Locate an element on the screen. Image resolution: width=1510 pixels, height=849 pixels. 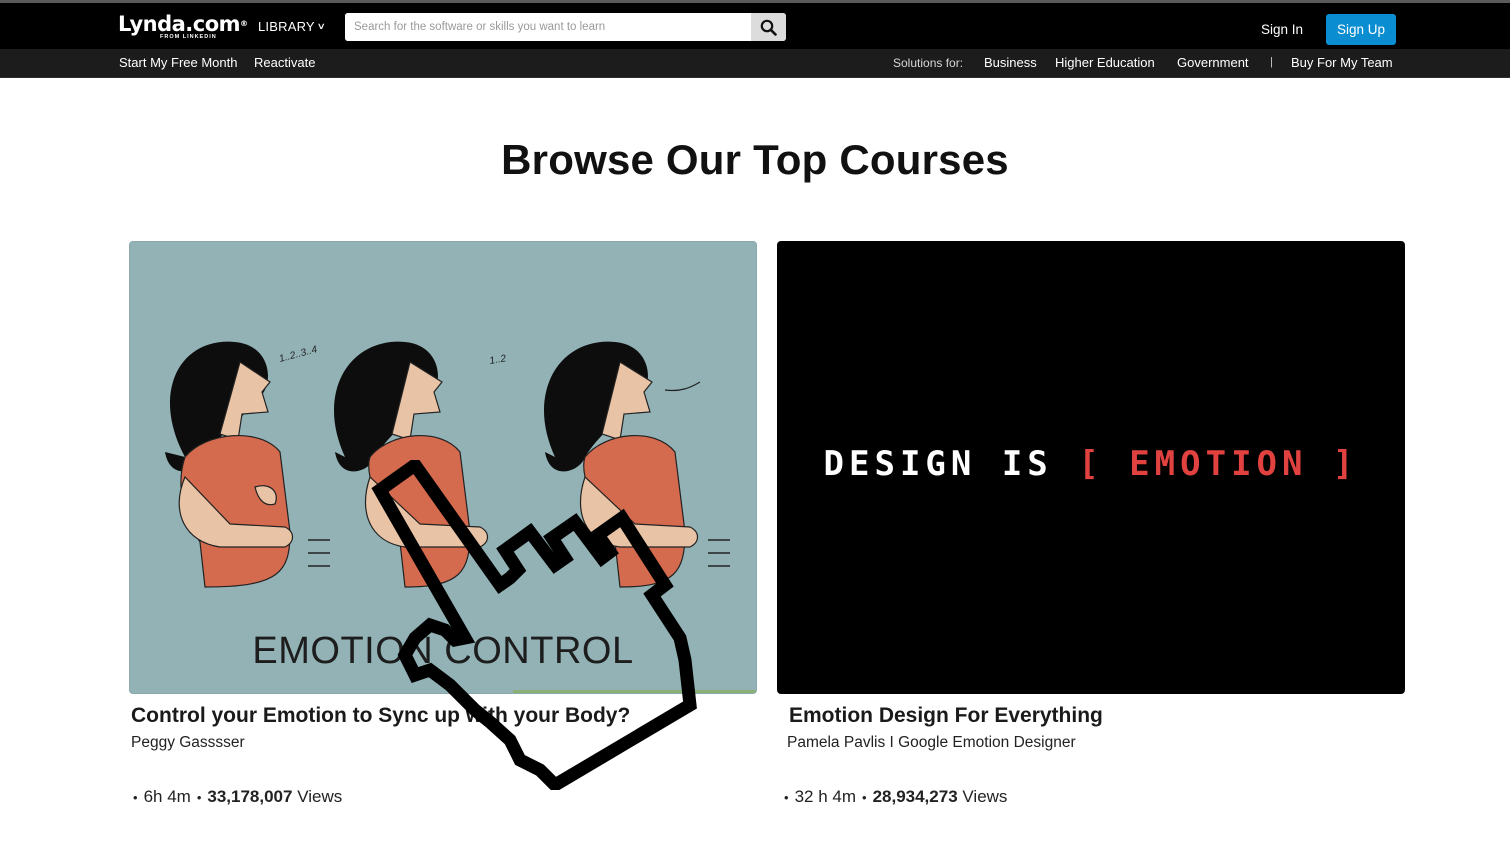
sign-up-button: Sign Up is located at coordinates (1361, 29).